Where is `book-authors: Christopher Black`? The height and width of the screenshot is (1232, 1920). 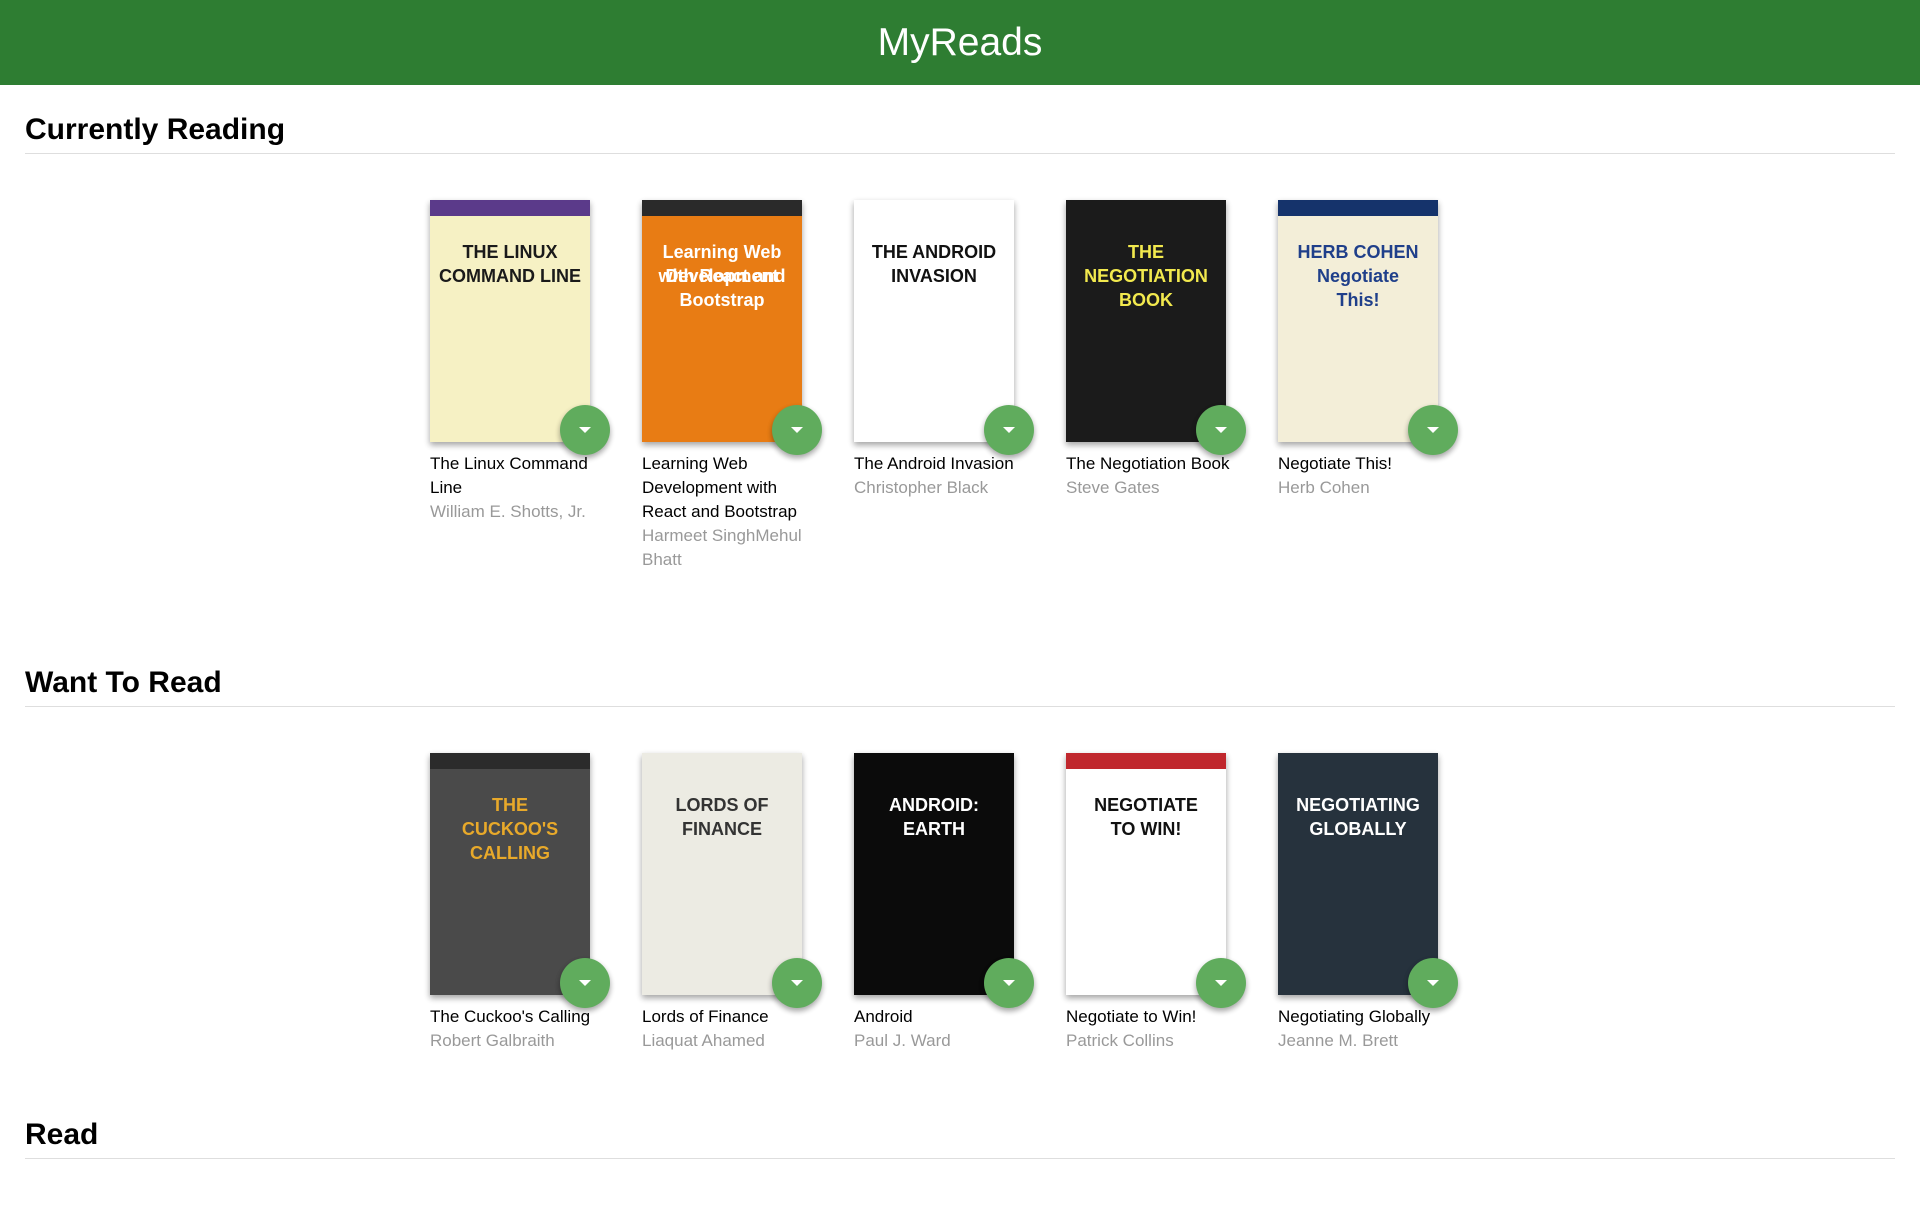 book-authors: Christopher Black is located at coordinates (921, 487).